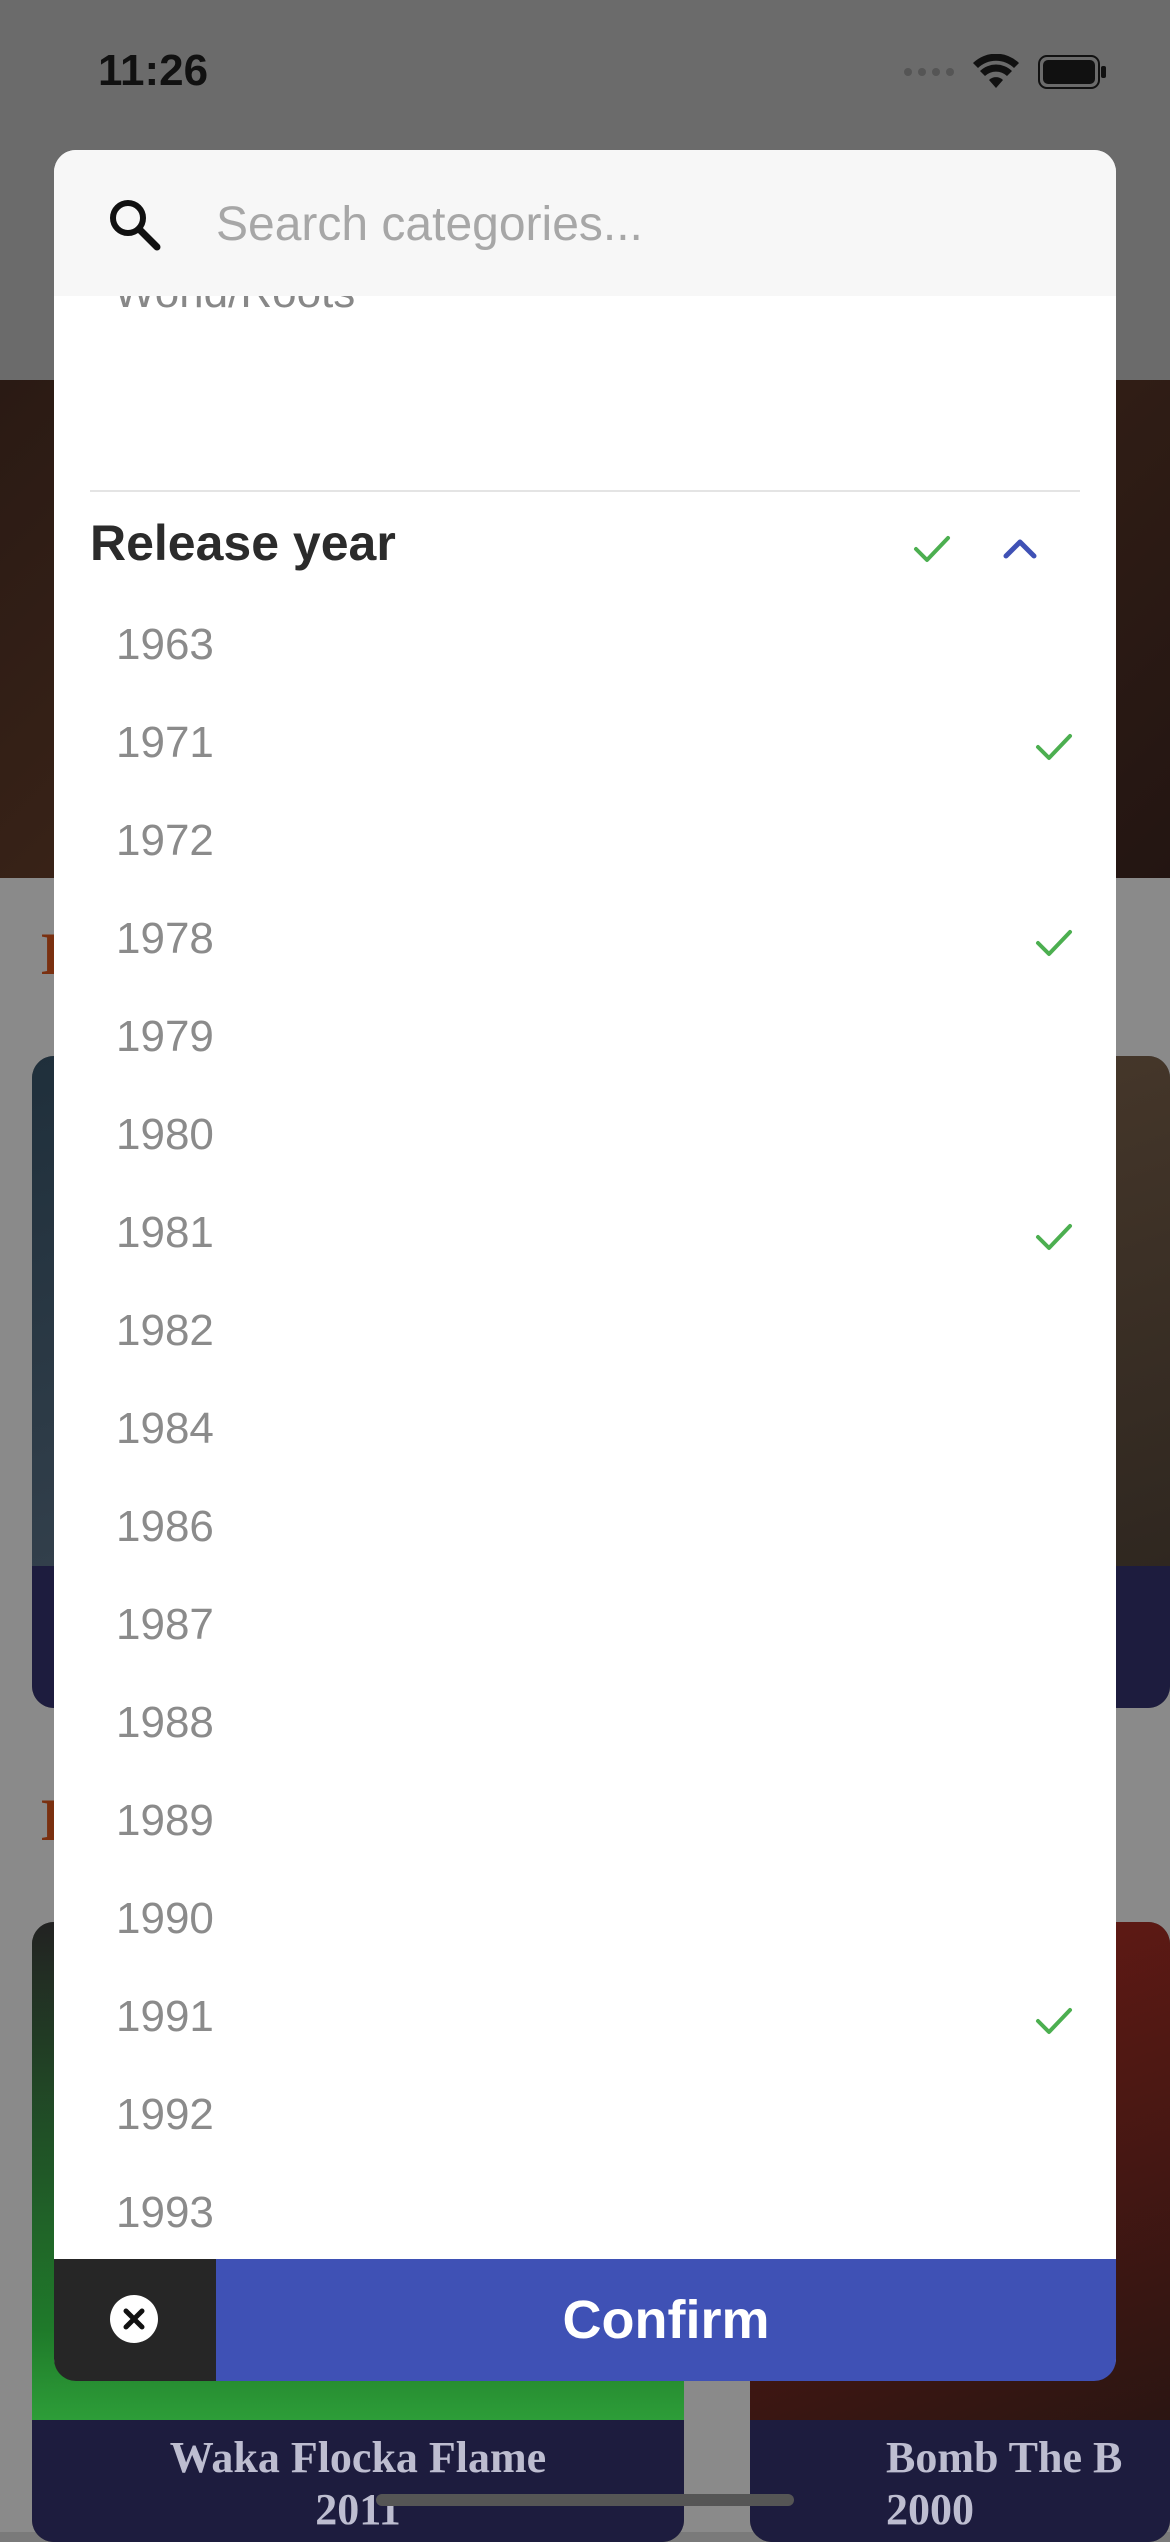  I want to click on card-year: 2000, so click(930, 2509).